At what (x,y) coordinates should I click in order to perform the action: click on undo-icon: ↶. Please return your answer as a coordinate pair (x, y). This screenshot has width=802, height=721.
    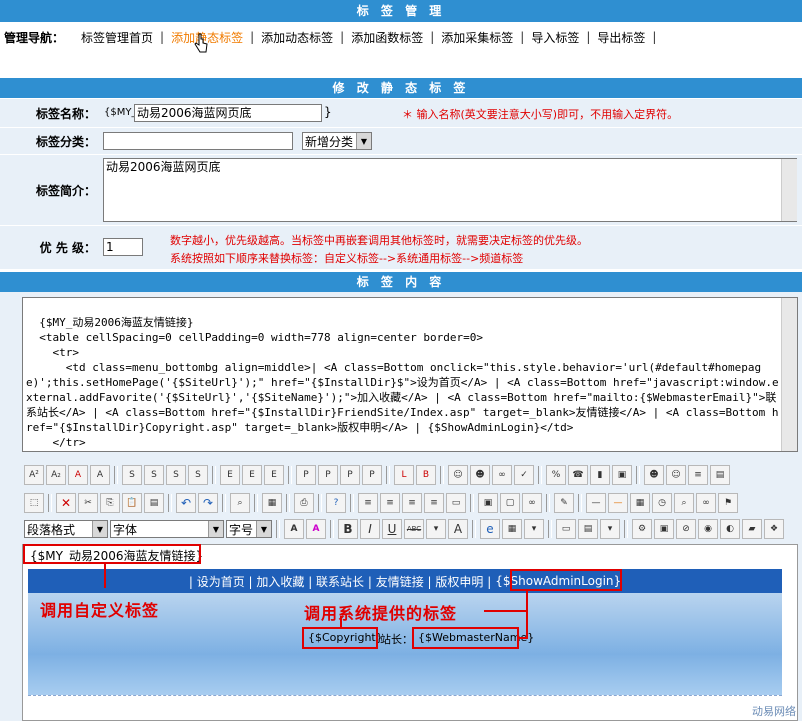
    Looking at the image, I should click on (186, 503).